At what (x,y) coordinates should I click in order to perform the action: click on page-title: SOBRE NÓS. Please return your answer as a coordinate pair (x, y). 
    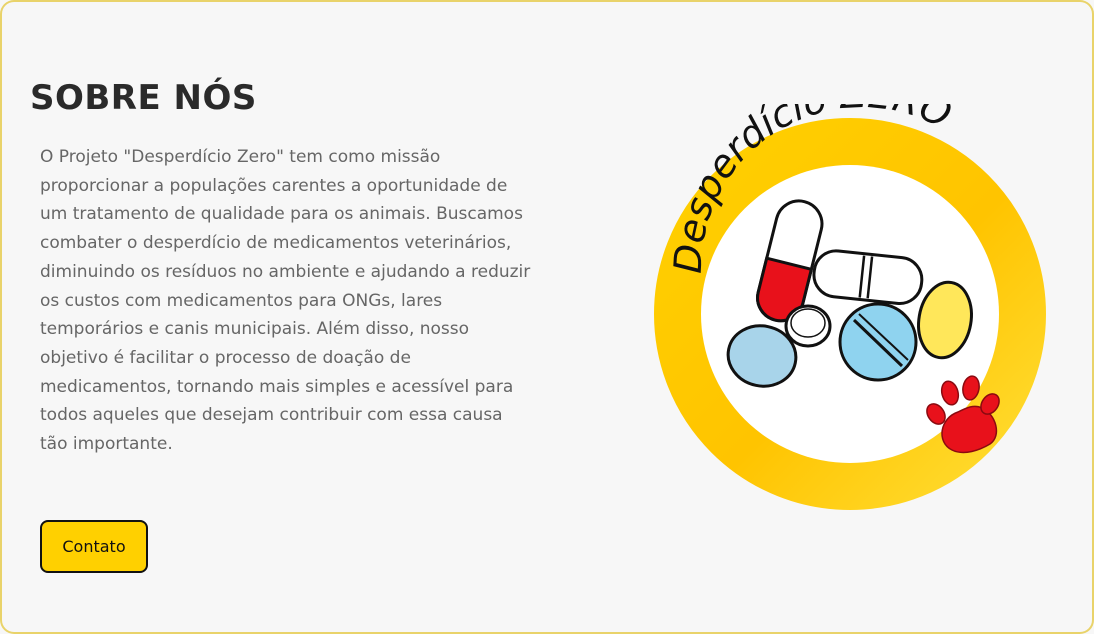
    Looking at the image, I should click on (143, 98).